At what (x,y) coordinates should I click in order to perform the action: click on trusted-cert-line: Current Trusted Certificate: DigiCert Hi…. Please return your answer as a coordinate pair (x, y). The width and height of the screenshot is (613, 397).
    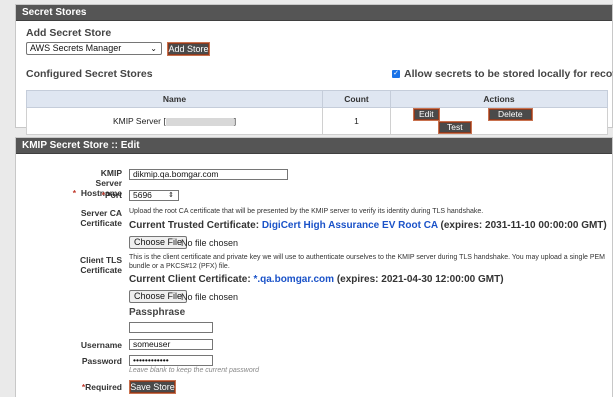
    Looking at the image, I should click on (368, 225).